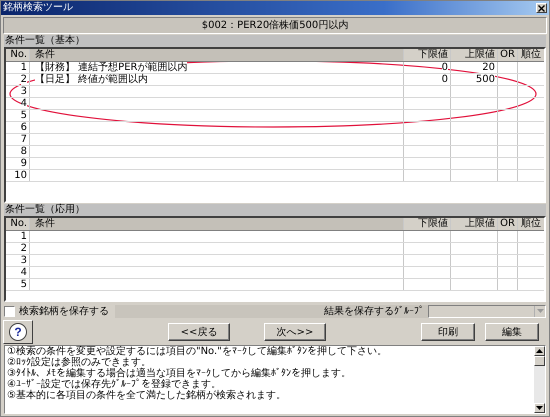 This screenshot has width=550, height=417. I want to click on nav-button: 次へ>>, so click(295, 331).